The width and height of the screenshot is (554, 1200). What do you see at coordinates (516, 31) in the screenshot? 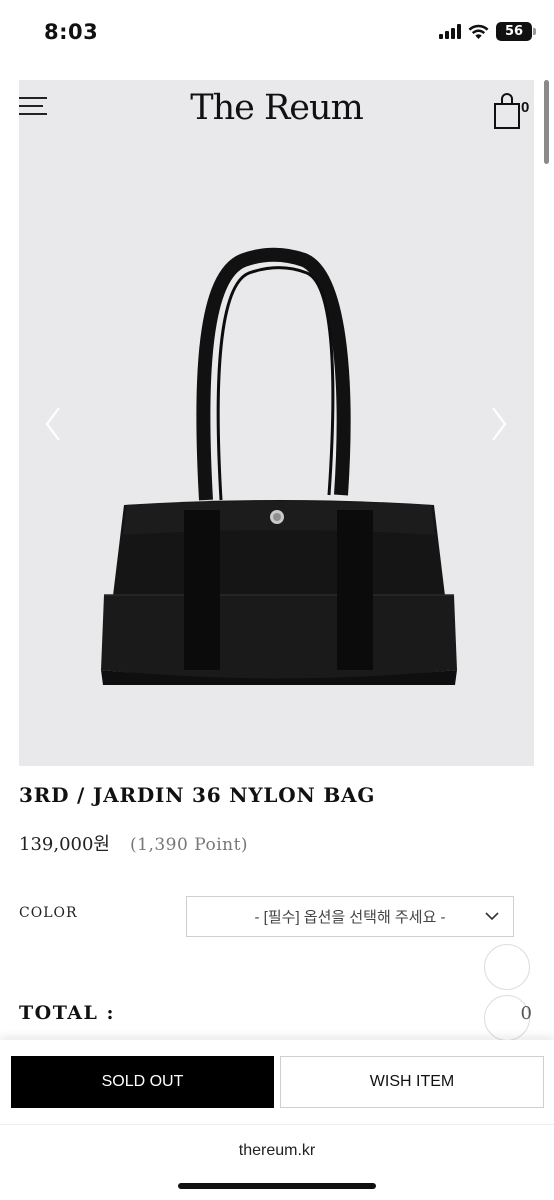
I see `battery-icon: 56` at bounding box center [516, 31].